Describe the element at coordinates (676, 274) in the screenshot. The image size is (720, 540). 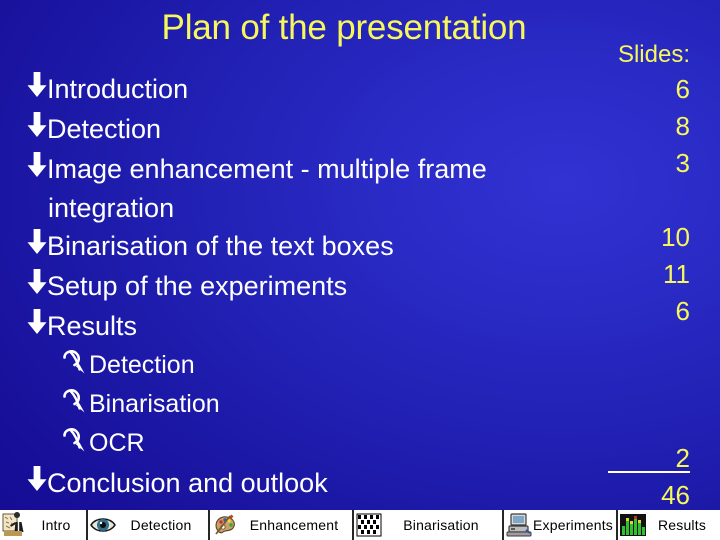
I see `slide-count-setup: 11` at that location.